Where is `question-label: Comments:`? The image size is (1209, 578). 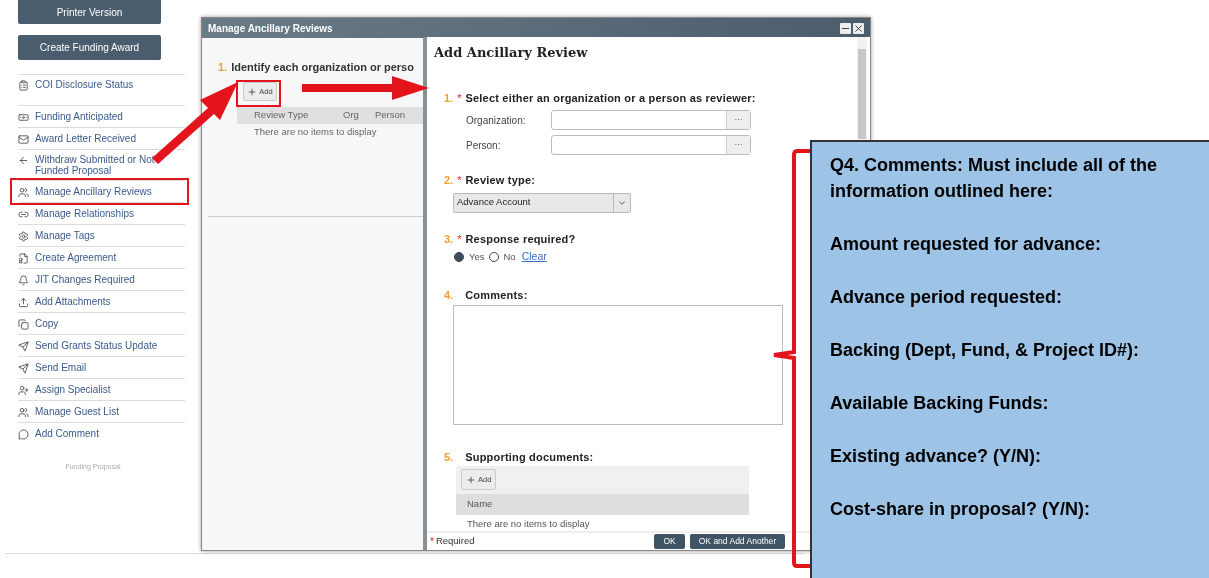 question-label: Comments: is located at coordinates (496, 295).